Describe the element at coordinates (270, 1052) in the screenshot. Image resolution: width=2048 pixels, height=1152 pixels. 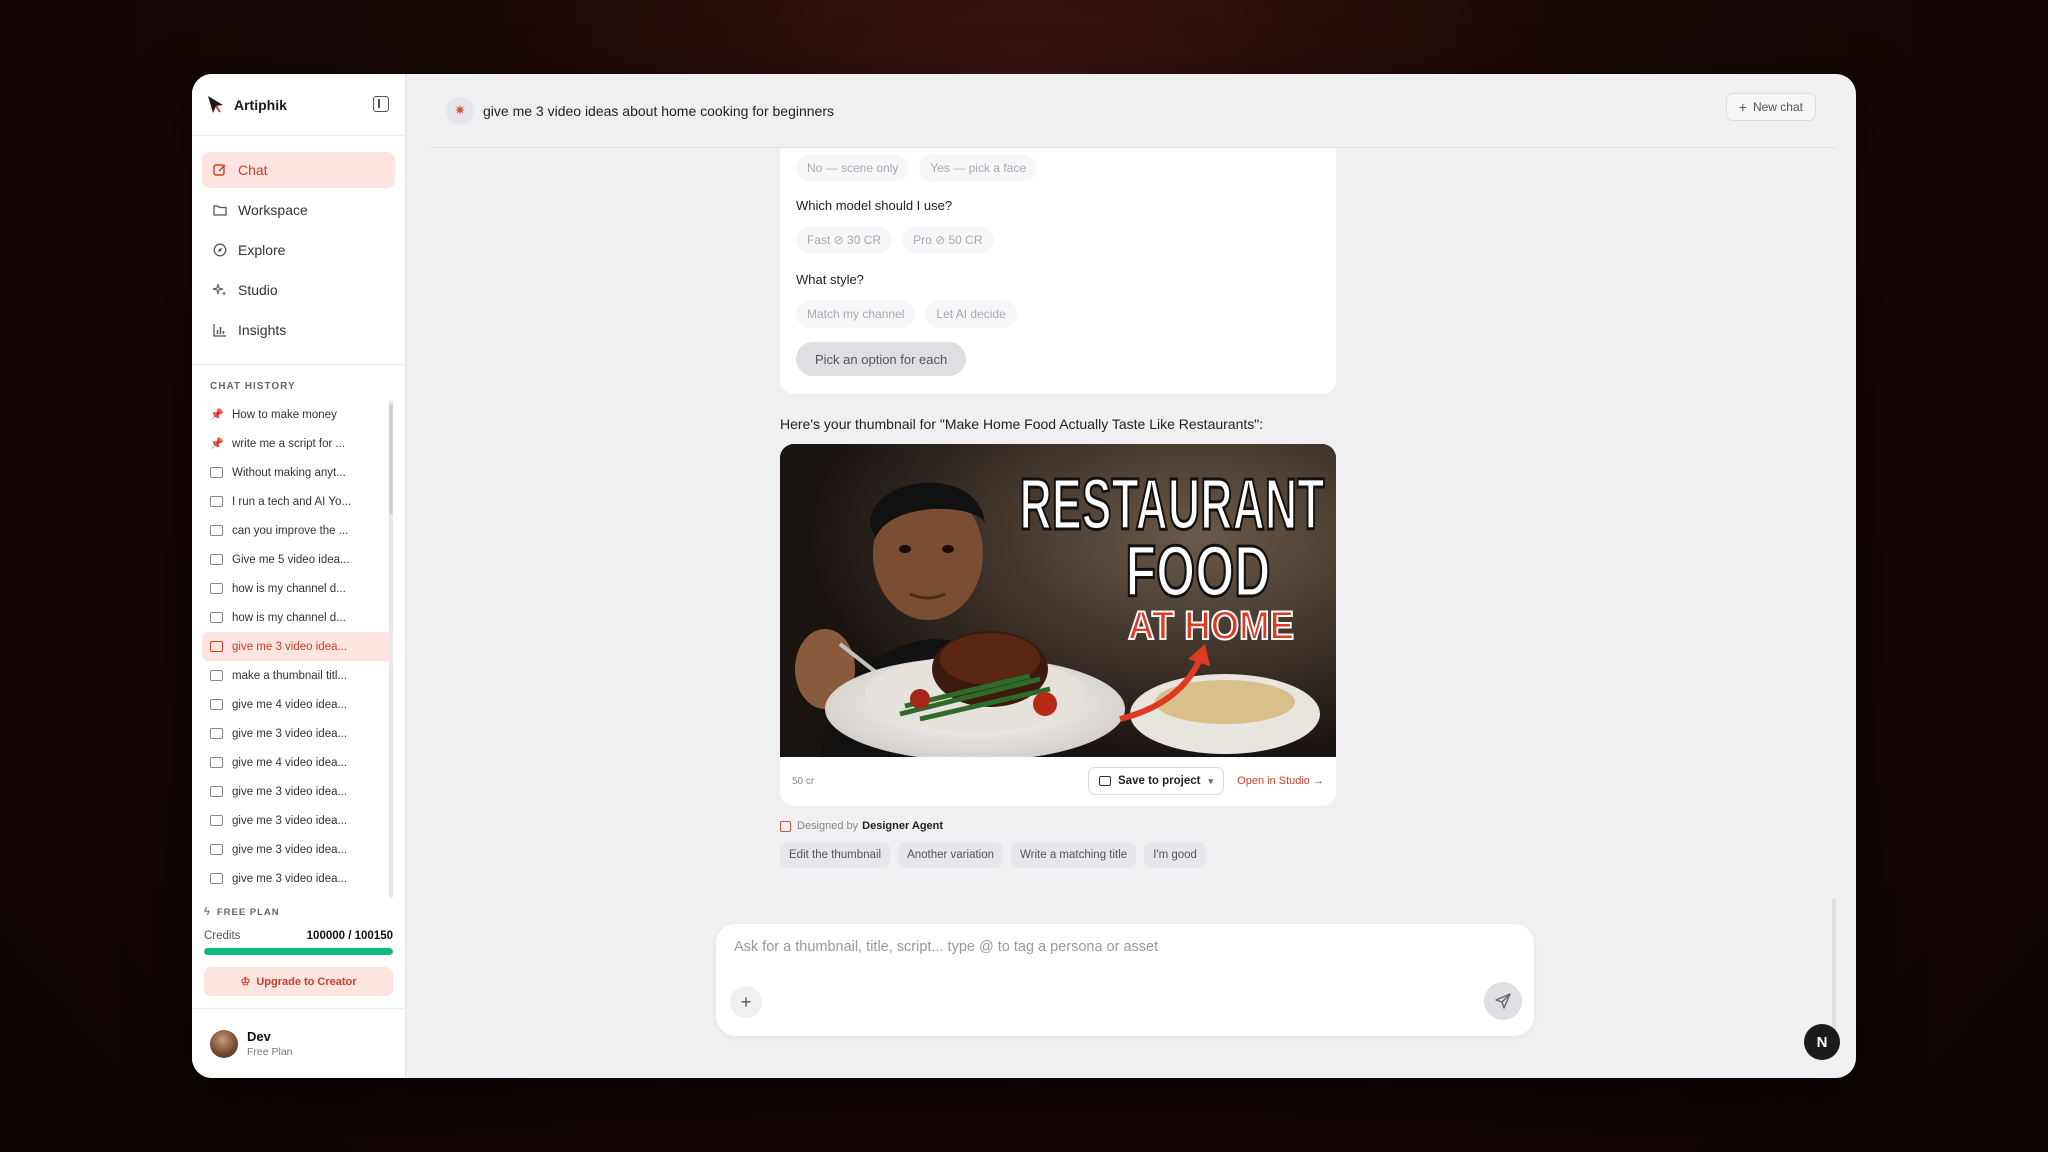
I see `user-plan: Free Plan` at that location.